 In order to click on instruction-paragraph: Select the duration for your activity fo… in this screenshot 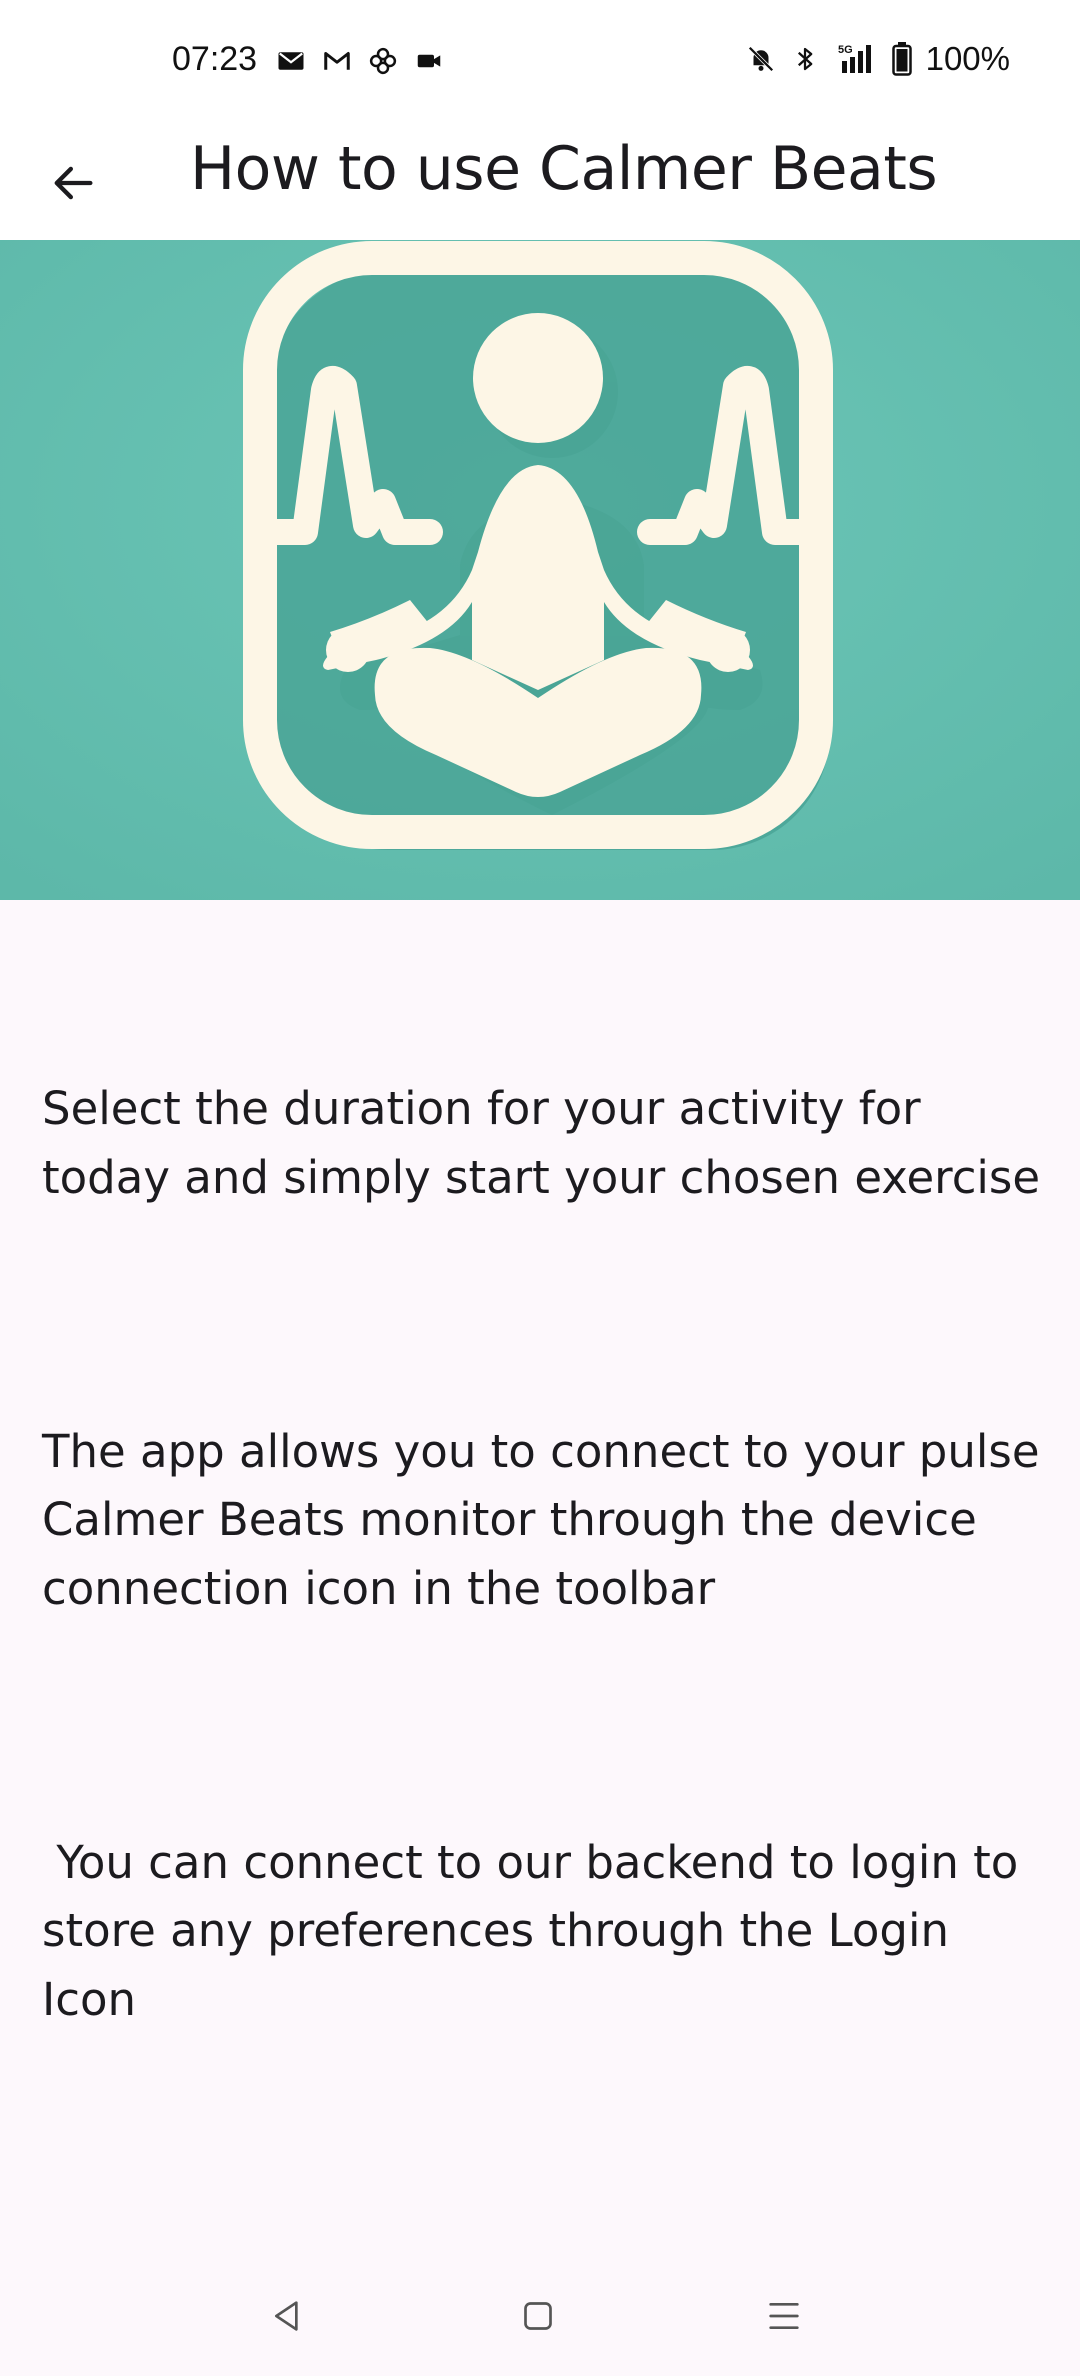, I will do `click(541, 1143)`.